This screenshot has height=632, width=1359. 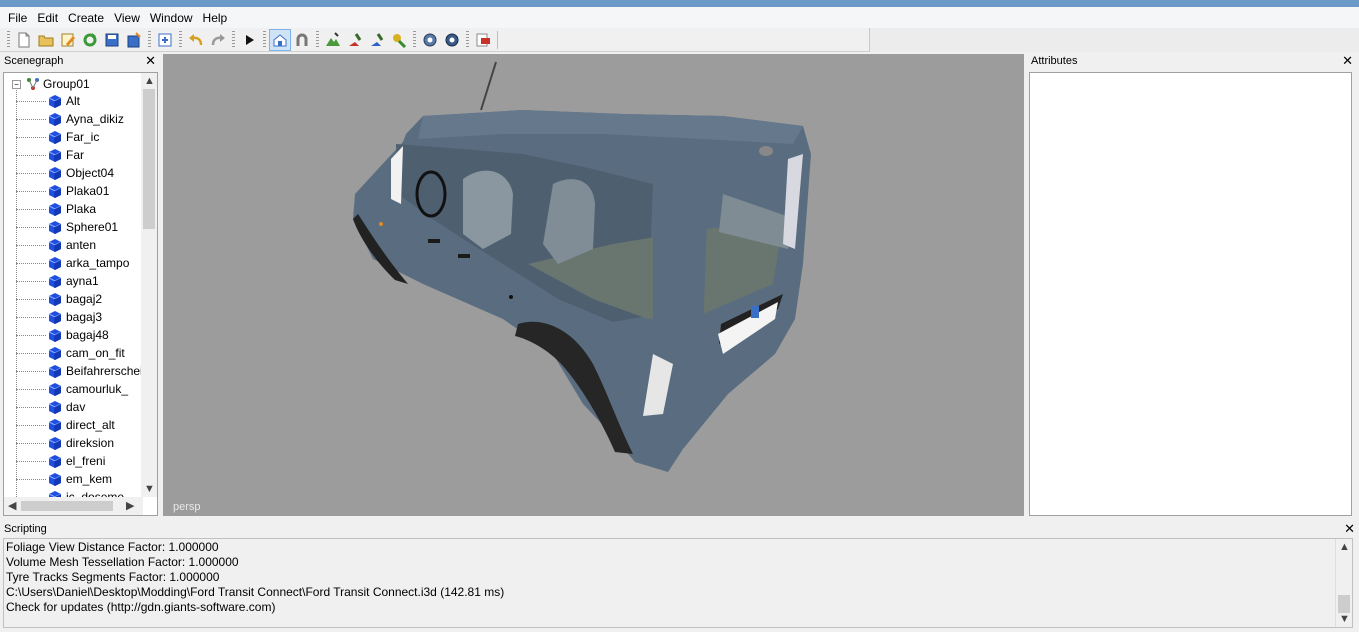 I want to click on tree-item: anten, so click(x=73, y=245).